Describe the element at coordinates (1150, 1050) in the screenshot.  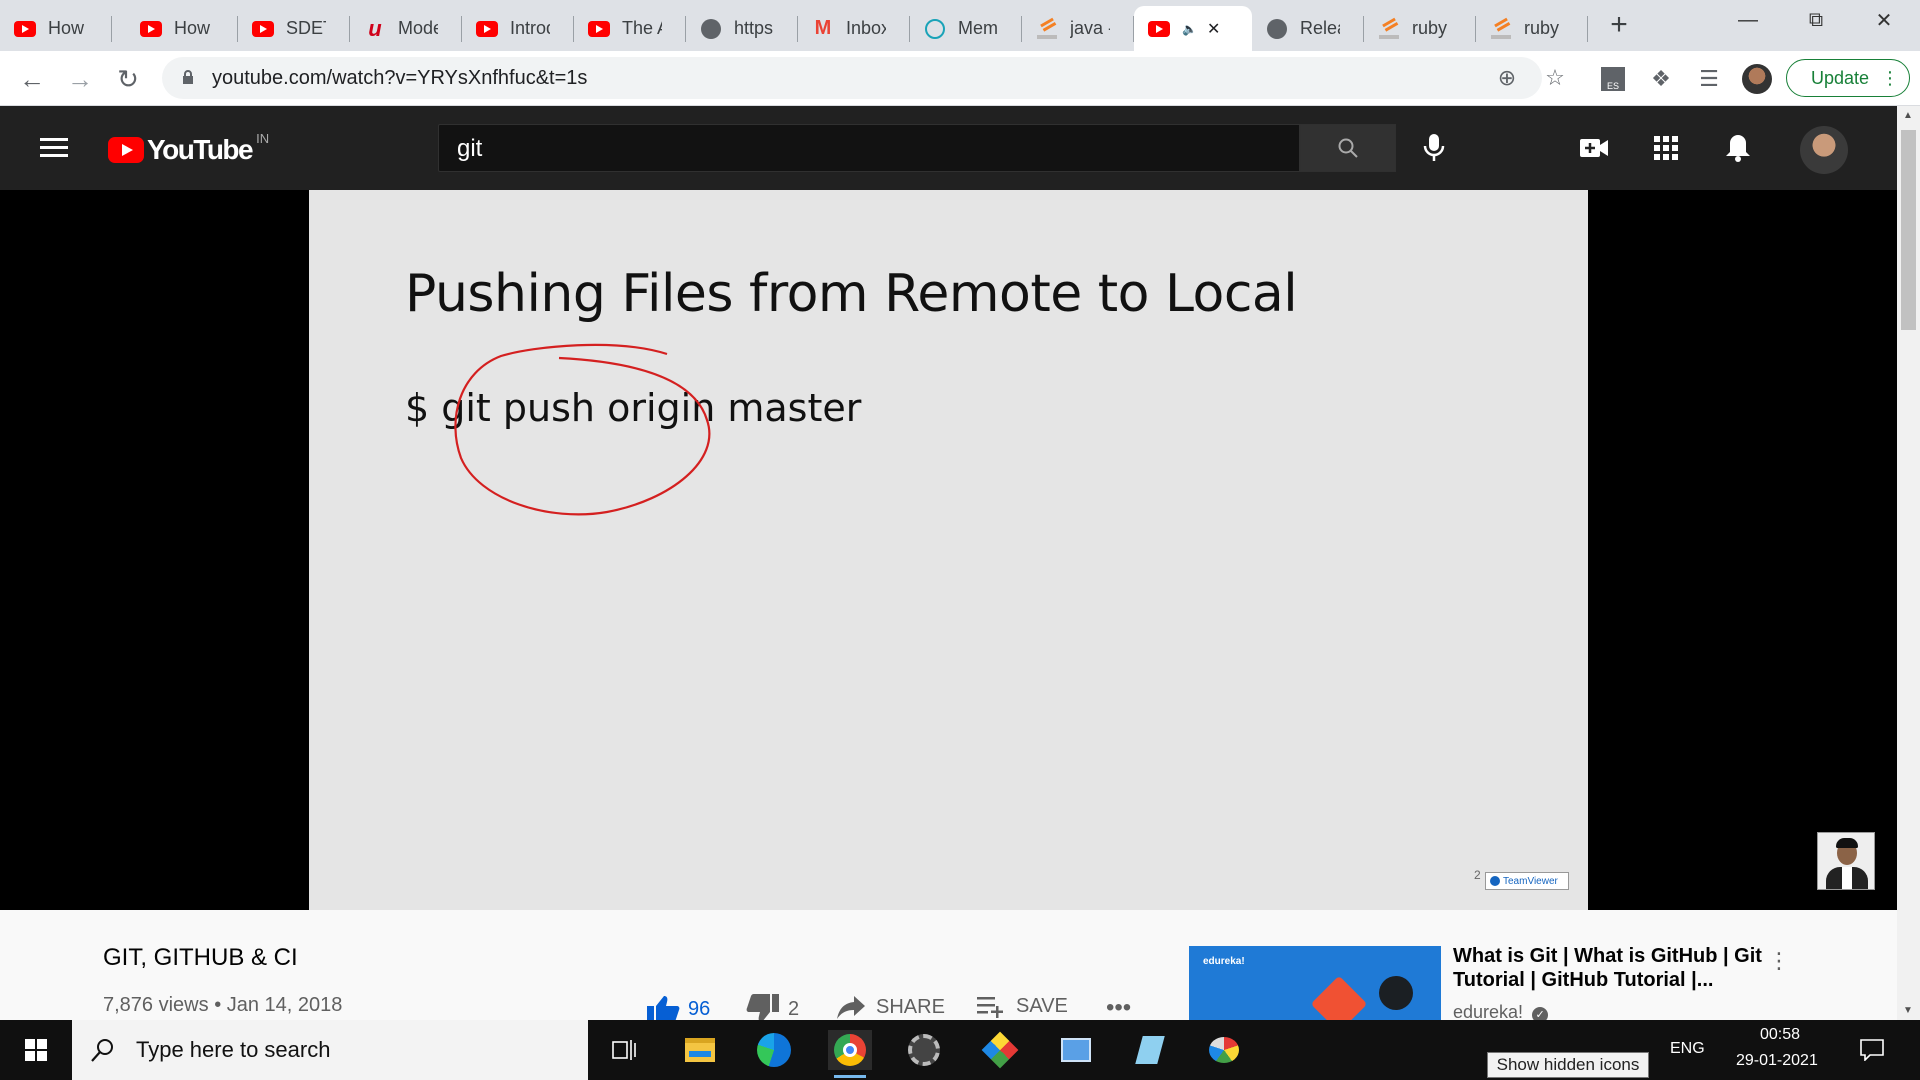
I see `notepad-icon` at that location.